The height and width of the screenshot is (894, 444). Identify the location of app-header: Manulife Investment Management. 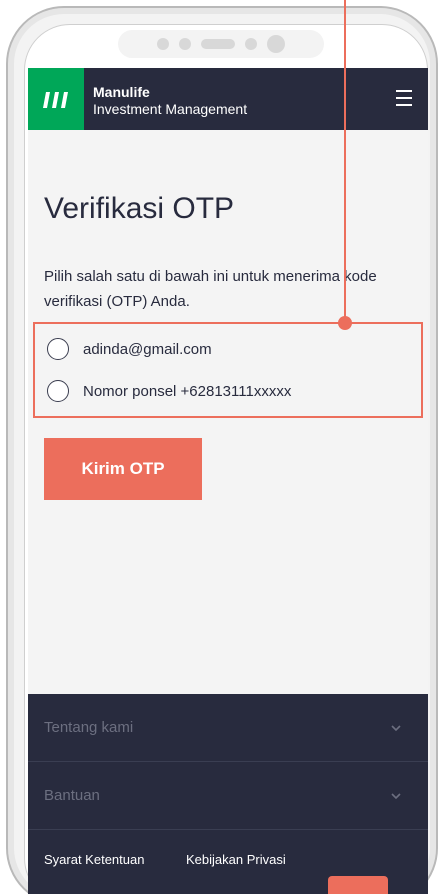
(228, 99).